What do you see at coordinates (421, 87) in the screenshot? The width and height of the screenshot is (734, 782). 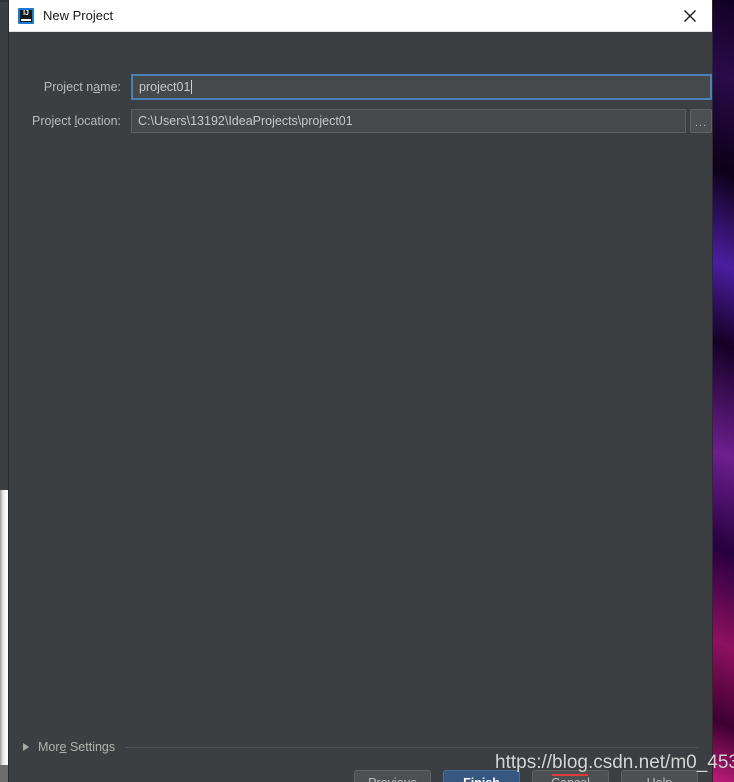 I see `project-name-input: project01` at bounding box center [421, 87].